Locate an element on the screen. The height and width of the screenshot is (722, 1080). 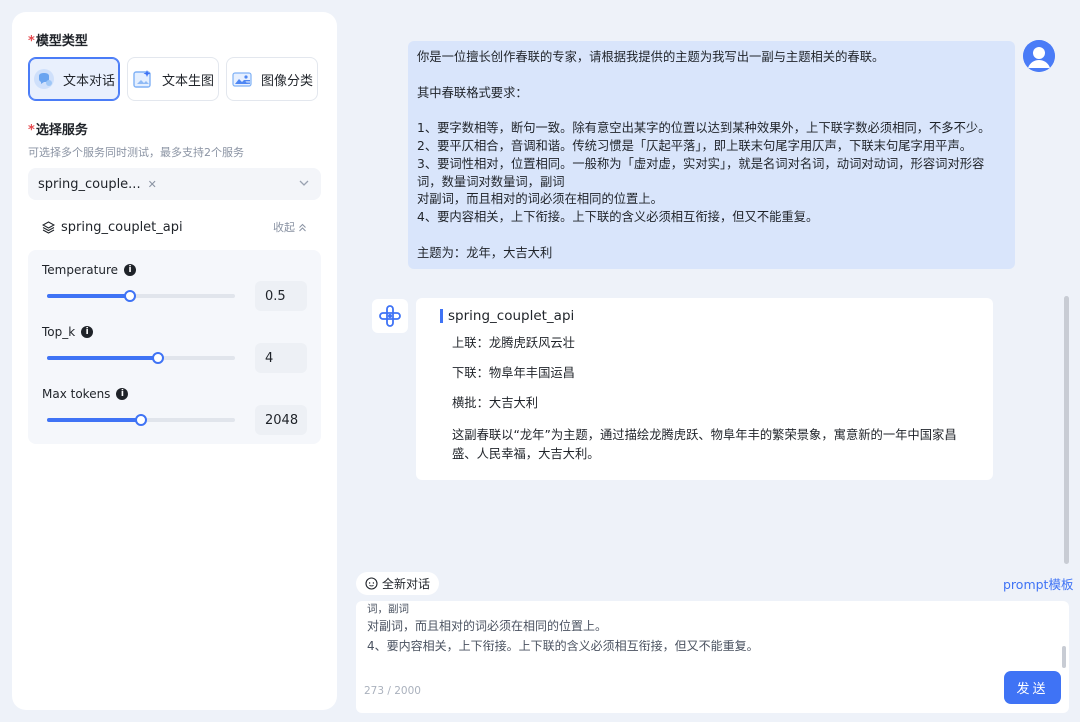
param-max-tokens: Max tokens i 2048 is located at coordinates (174, 411).